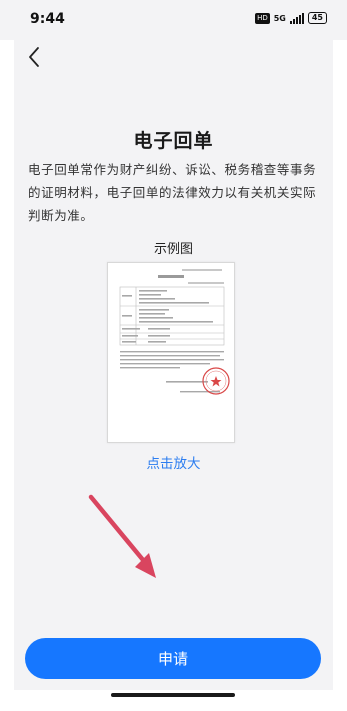  What do you see at coordinates (173, 695) in the screenshot?
I see `home-indicator` at bounding box center [173, 695].